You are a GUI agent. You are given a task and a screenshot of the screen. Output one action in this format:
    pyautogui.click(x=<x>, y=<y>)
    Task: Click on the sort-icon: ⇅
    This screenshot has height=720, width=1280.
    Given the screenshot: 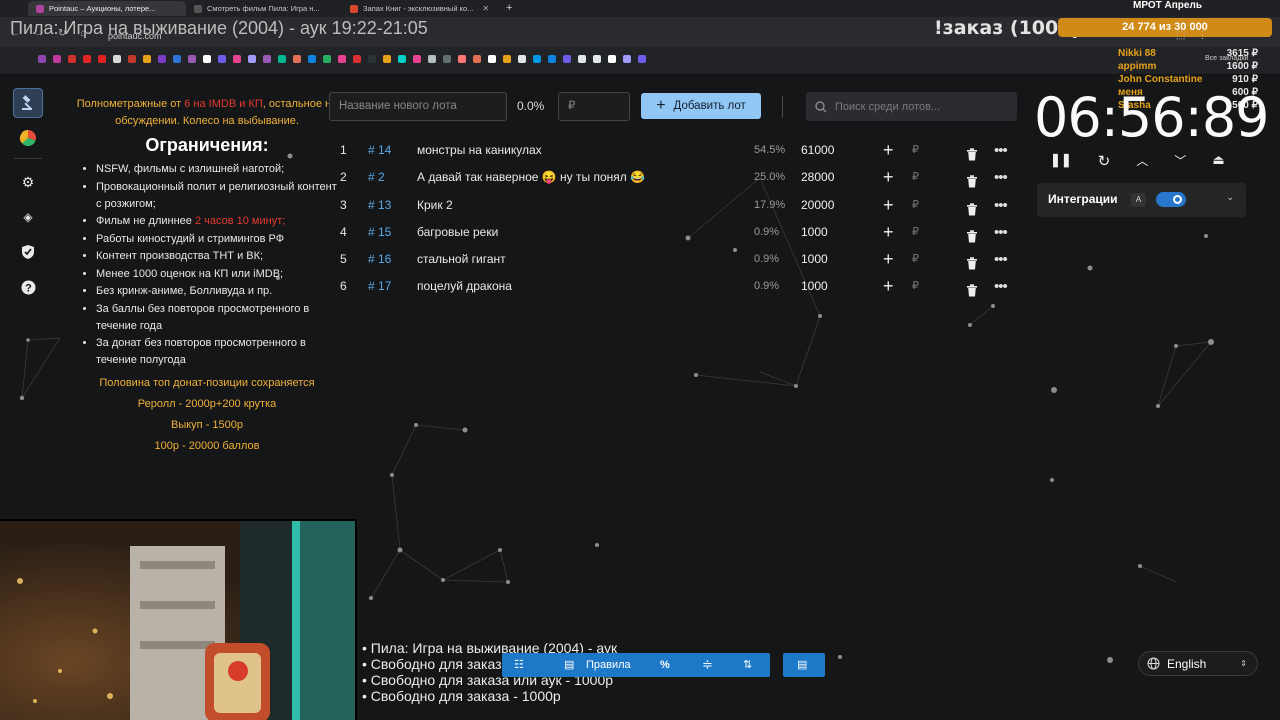 What is the action you would take?
    pyautogui.click(x=747, y=665)
    